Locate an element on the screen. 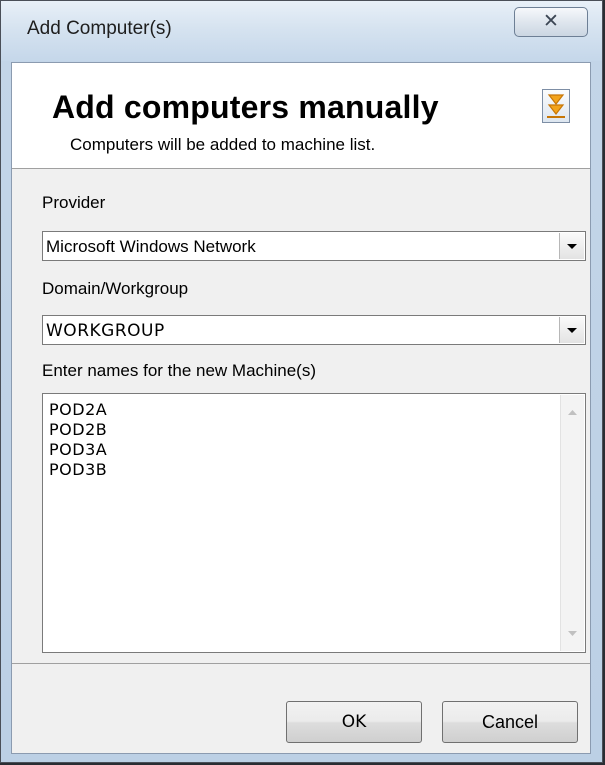 The height and width of the screenshot is (765, 605). double-chevron-down-icon is located at coordinates (556, 106).